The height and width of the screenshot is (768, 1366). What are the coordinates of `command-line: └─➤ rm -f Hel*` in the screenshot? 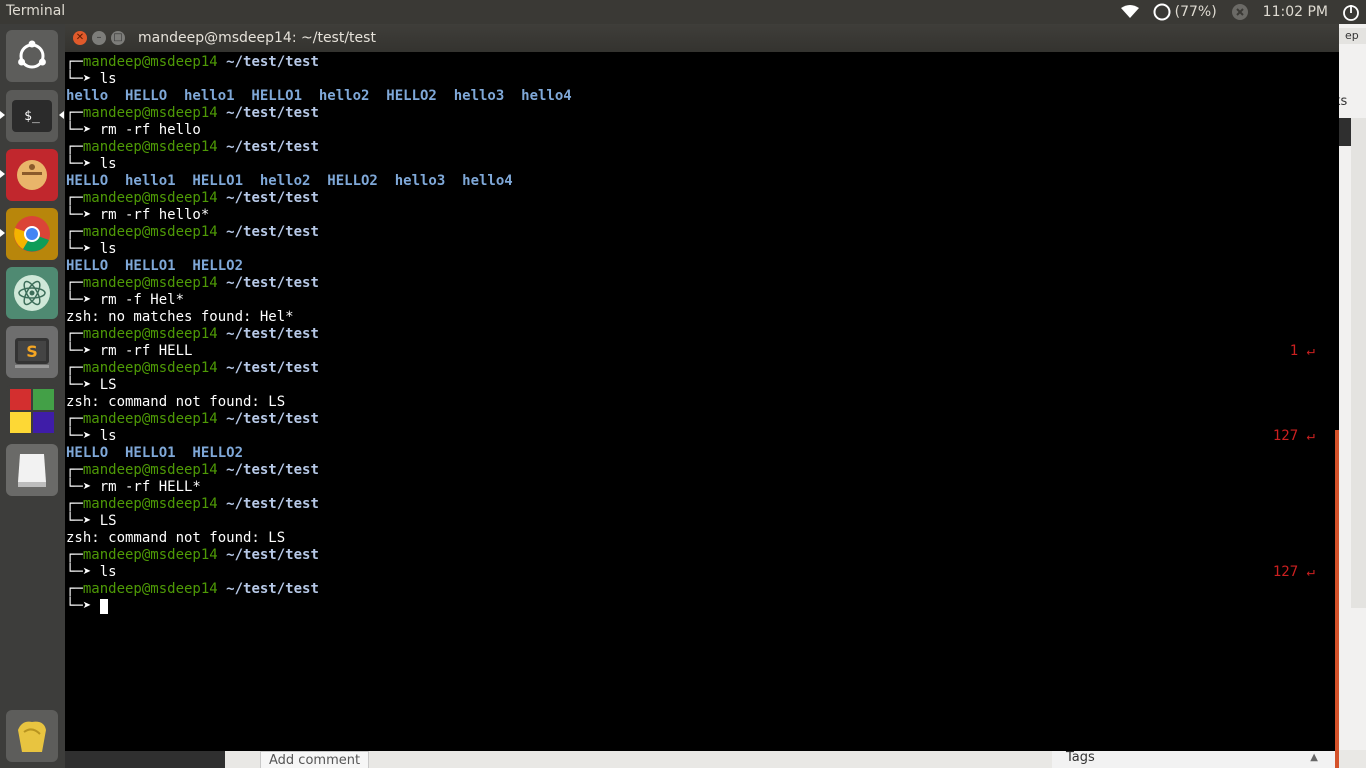 It's located at (125, 300).